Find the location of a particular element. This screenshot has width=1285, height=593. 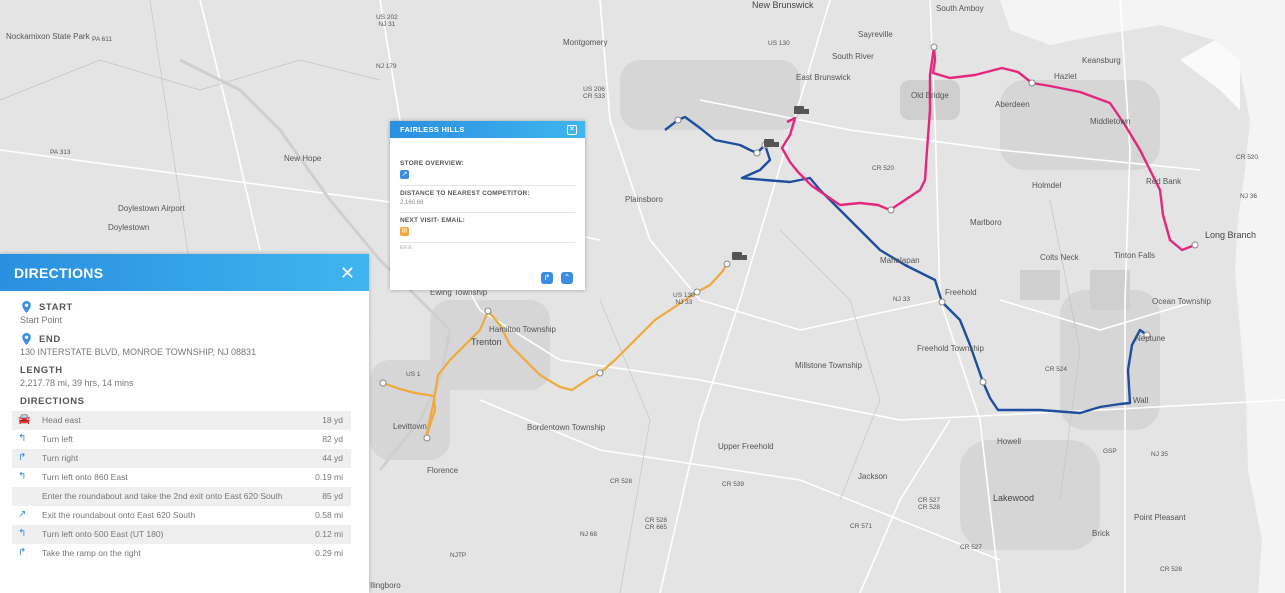

direction-step-distance: 82 yd is located at coordinates (332, 439).